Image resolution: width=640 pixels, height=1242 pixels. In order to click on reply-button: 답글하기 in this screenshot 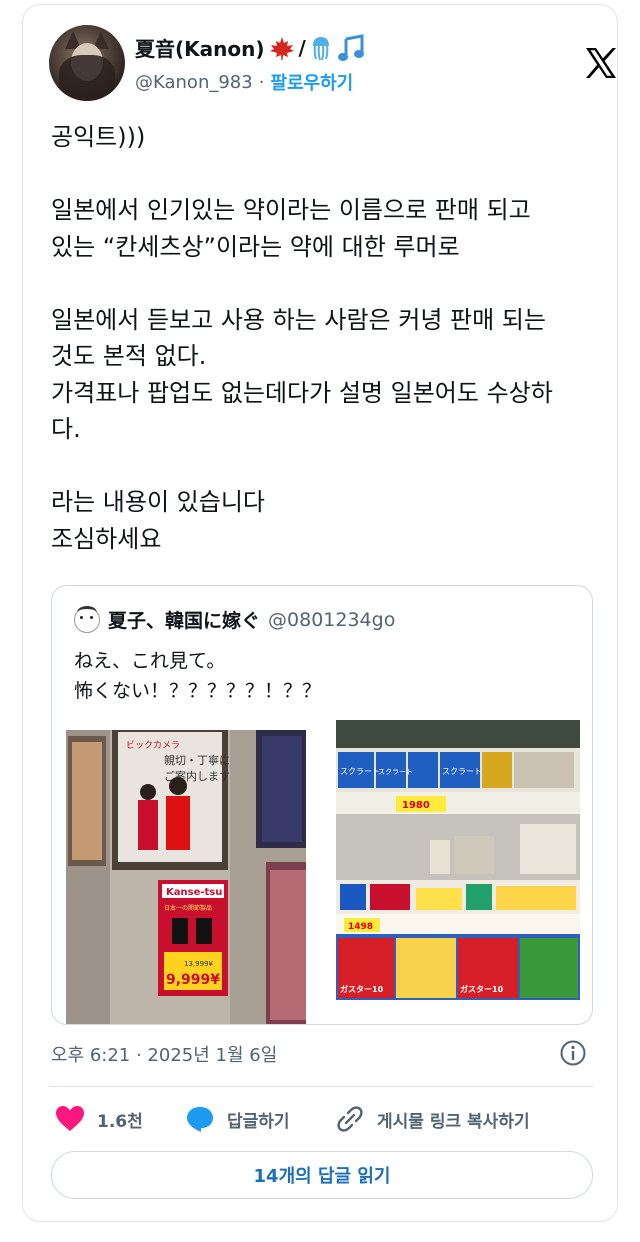, I will do `click(237, 1119)`.